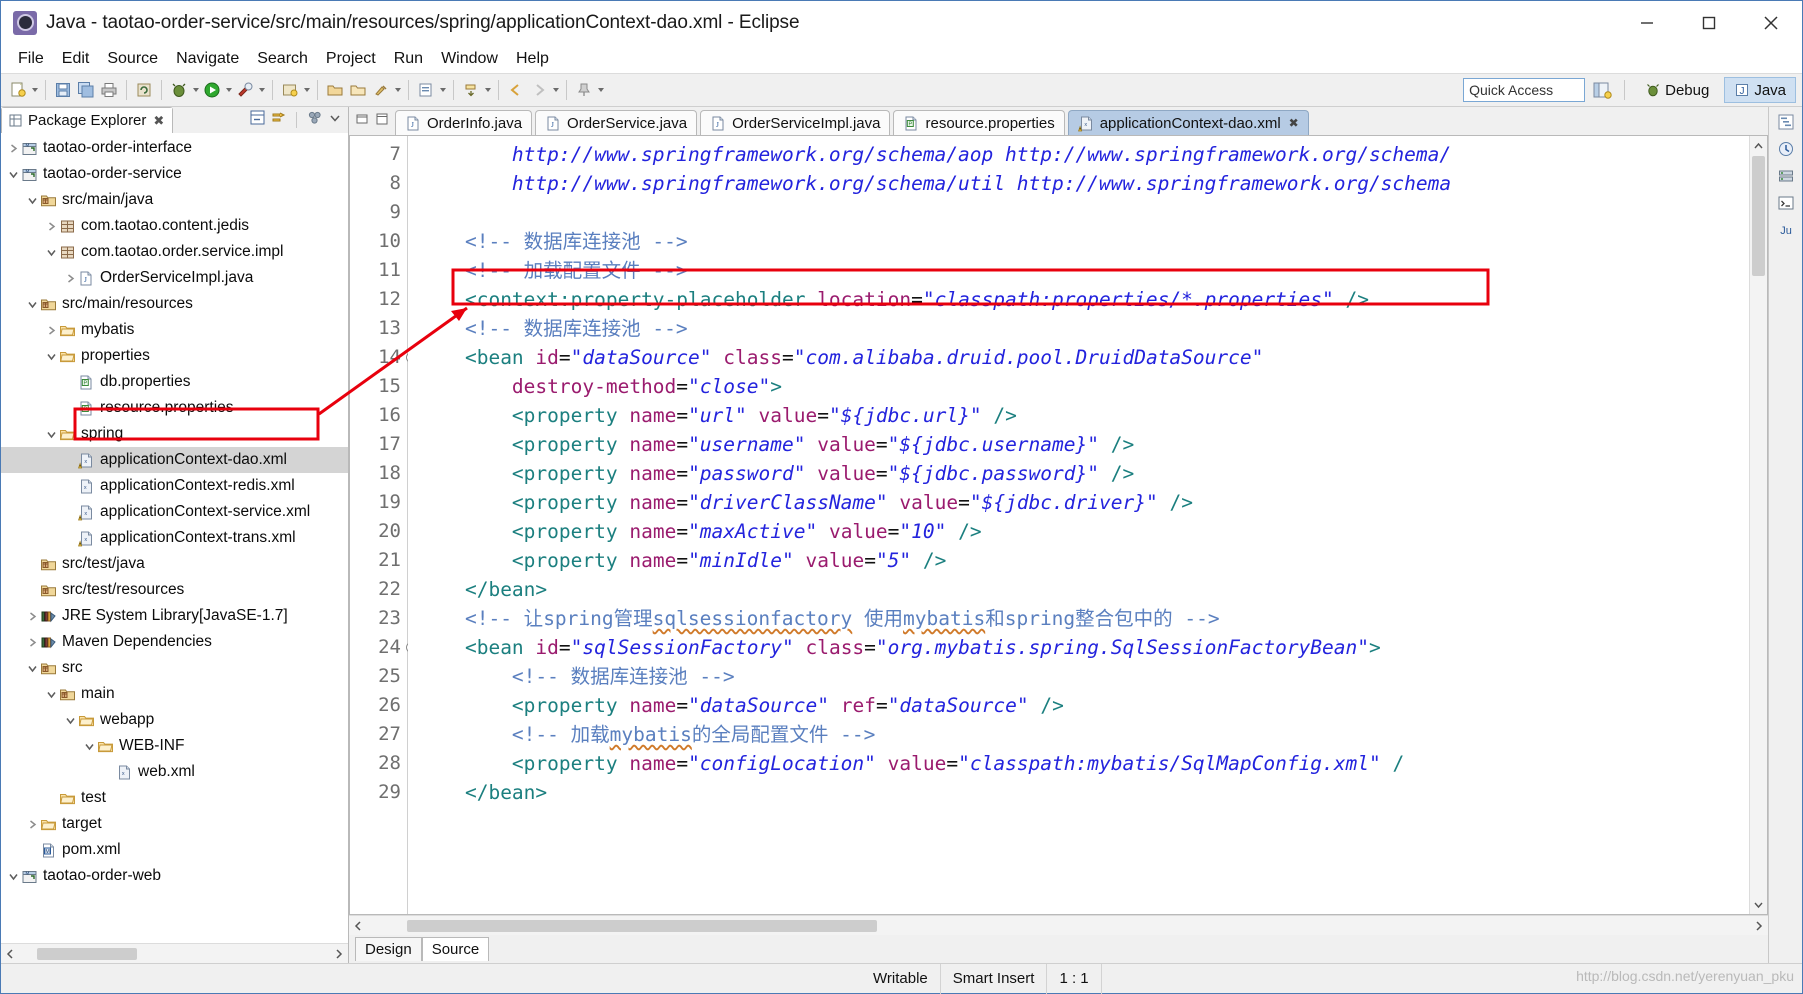  Describe the element at coordinates (1078, 531) in the screenshot. I see `code-line: <property name="maxActive" value="10" />` at that location.